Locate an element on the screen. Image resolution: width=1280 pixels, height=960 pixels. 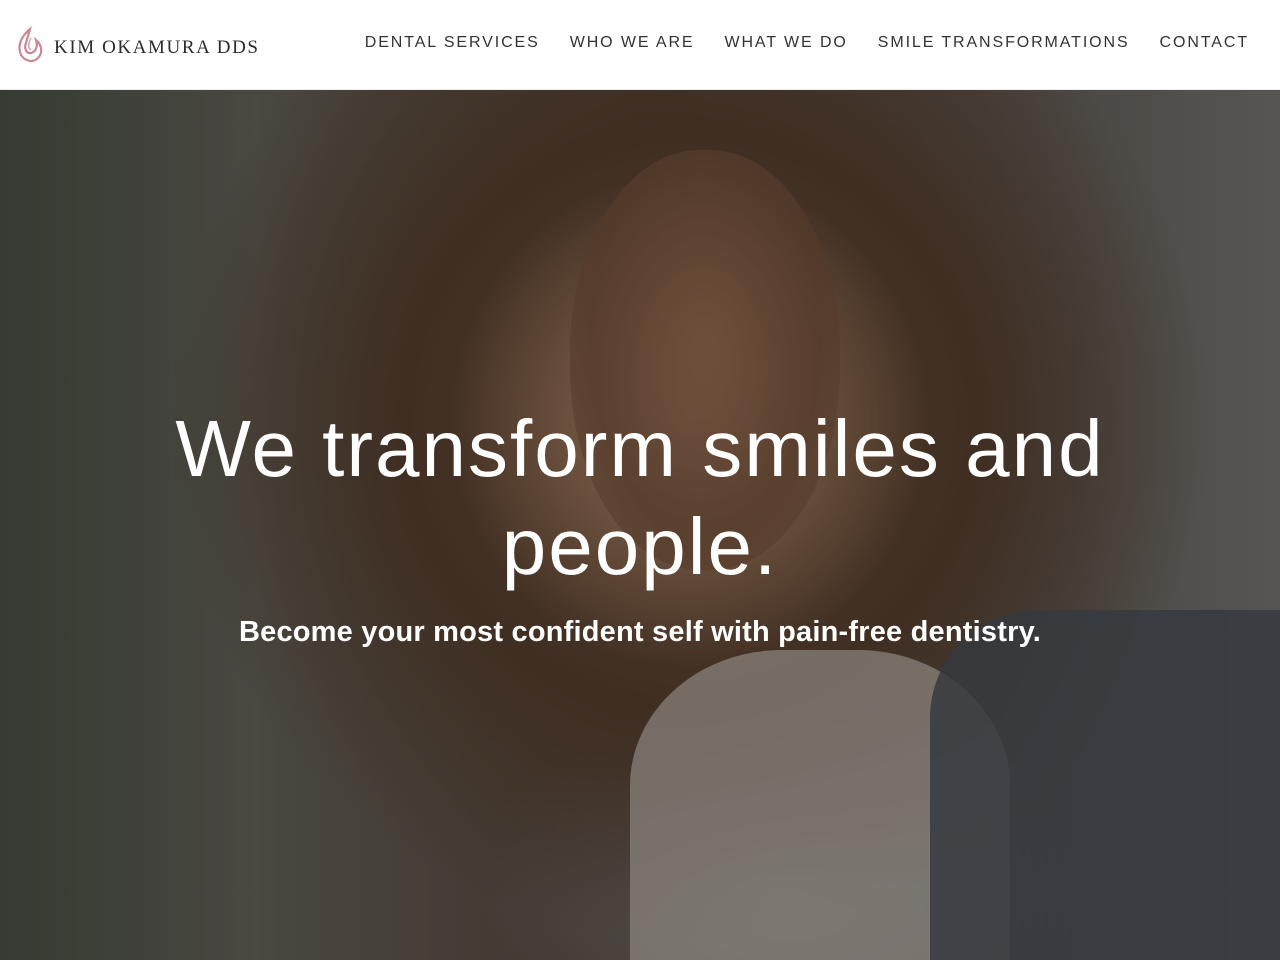
nav-item-contact: CONTACT is located at coordinates (1204, 43).